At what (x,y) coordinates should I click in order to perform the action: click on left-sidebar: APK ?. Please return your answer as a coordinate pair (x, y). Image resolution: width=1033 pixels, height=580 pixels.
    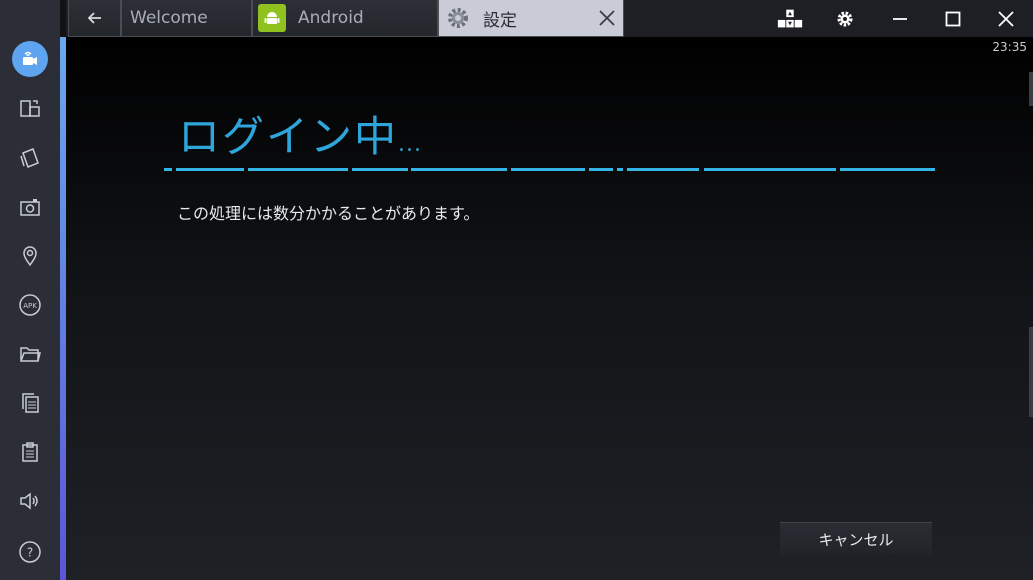
    Looking at the image, I should click on (30, 290).